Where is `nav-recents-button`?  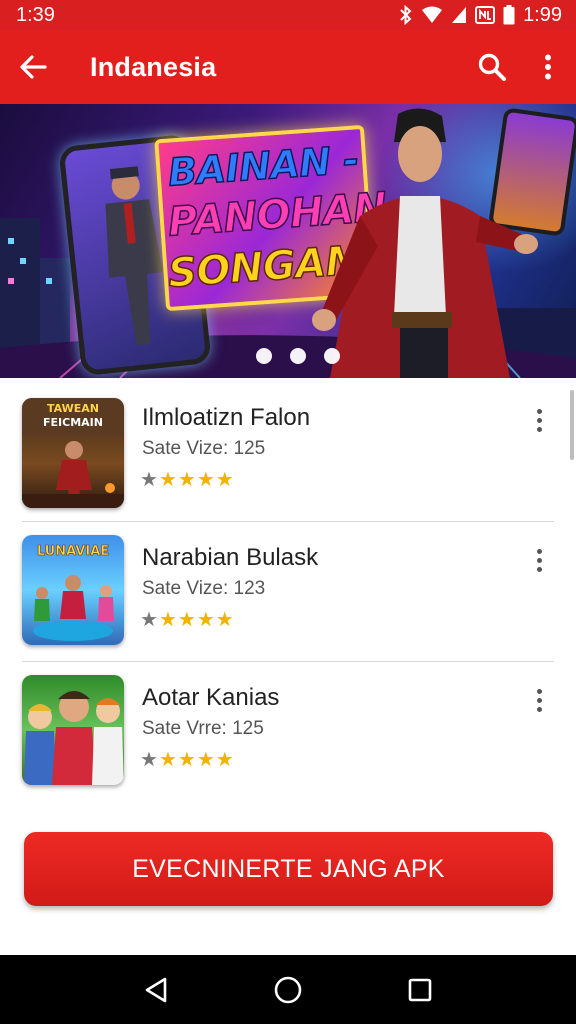 nav-recents-button is located at coordinates (420, 990).